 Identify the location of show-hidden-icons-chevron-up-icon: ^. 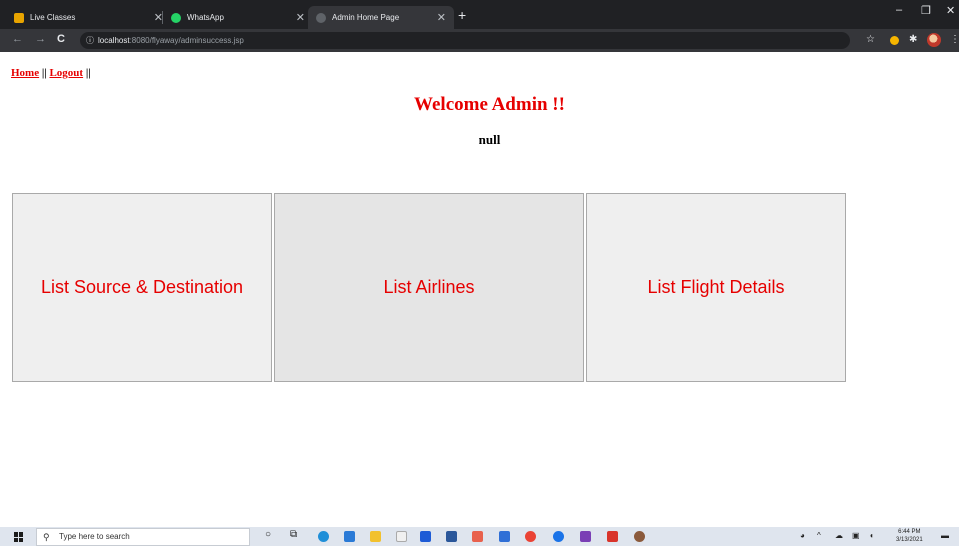
(819, 535).